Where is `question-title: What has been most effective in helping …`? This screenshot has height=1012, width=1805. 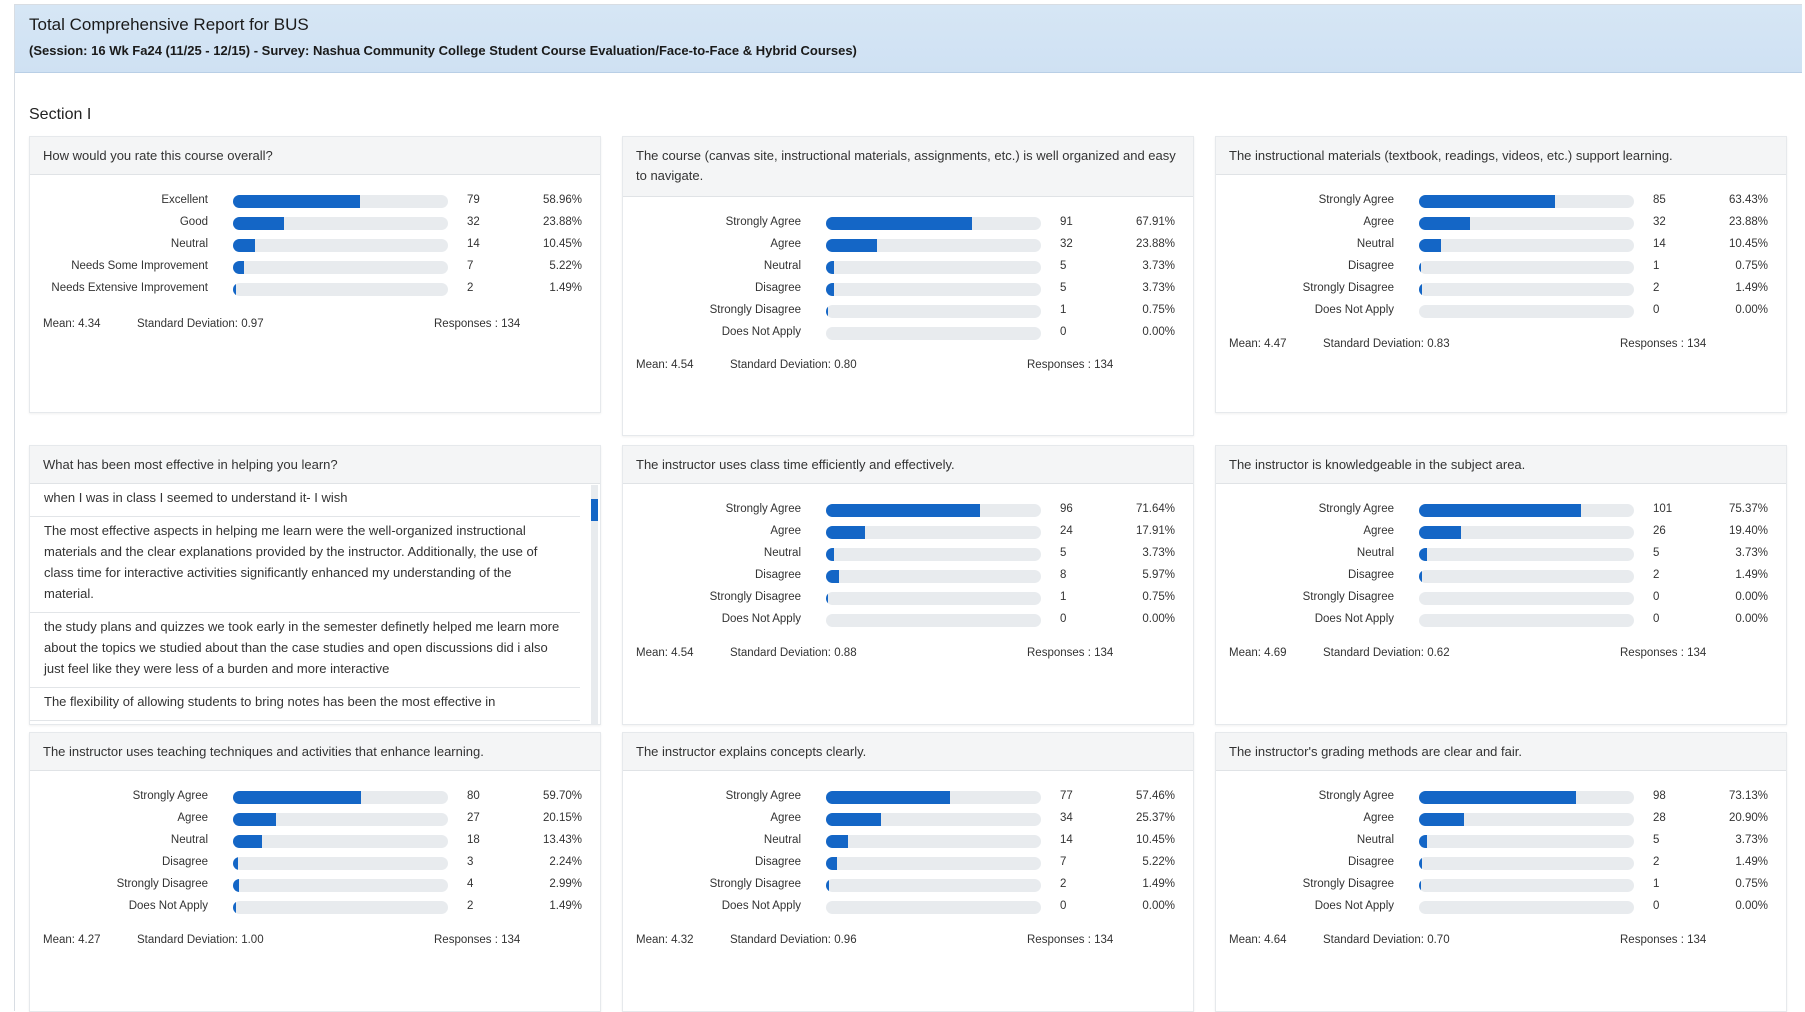
question-title: What has been most effective in helping … is located at coordinates (315, 465).